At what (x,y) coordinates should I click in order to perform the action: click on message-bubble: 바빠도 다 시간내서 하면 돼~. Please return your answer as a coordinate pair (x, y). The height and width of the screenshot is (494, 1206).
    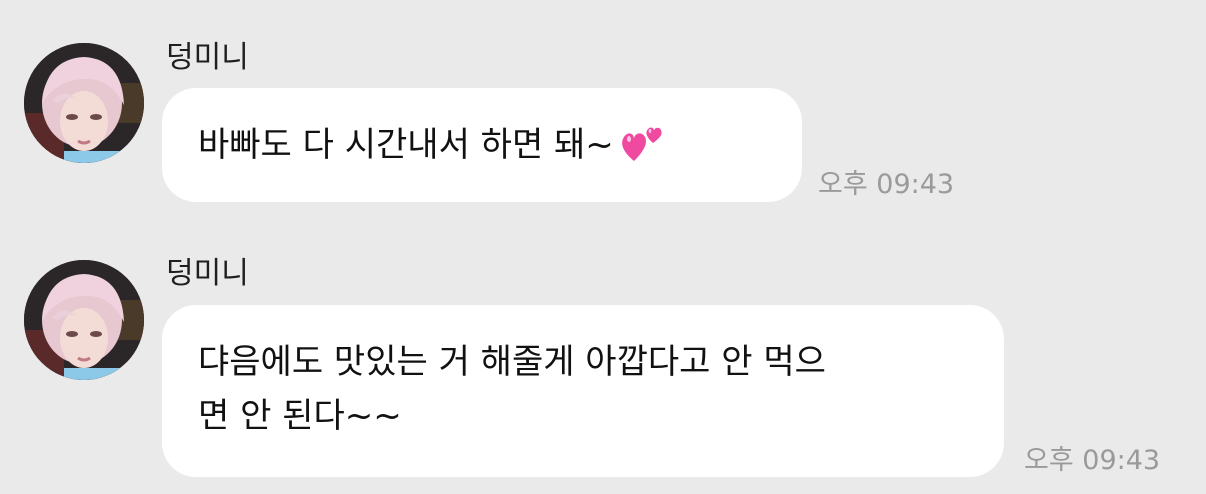
    Looking at the image, I should click on (482, 145).